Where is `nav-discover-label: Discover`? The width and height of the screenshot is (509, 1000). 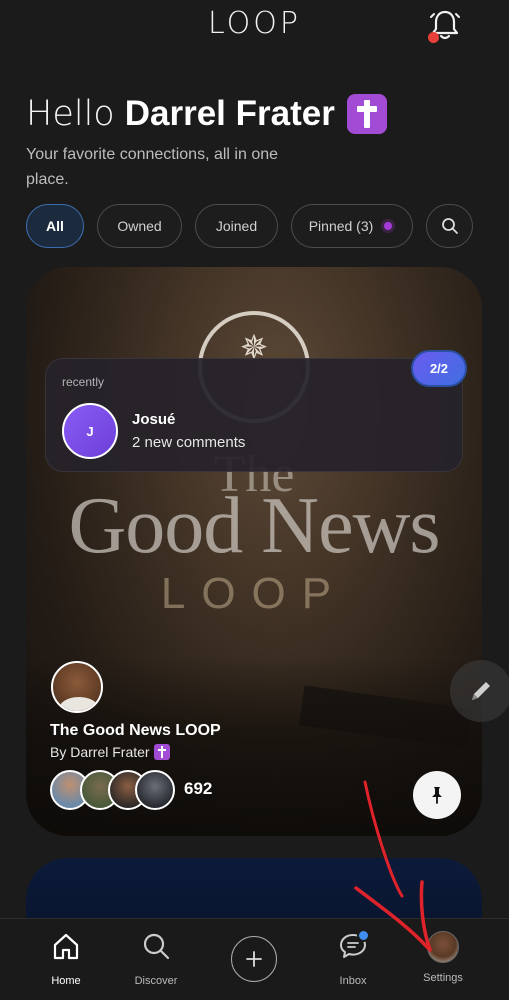
nav-discover-label: Discover is located at coordinates (156, 981).